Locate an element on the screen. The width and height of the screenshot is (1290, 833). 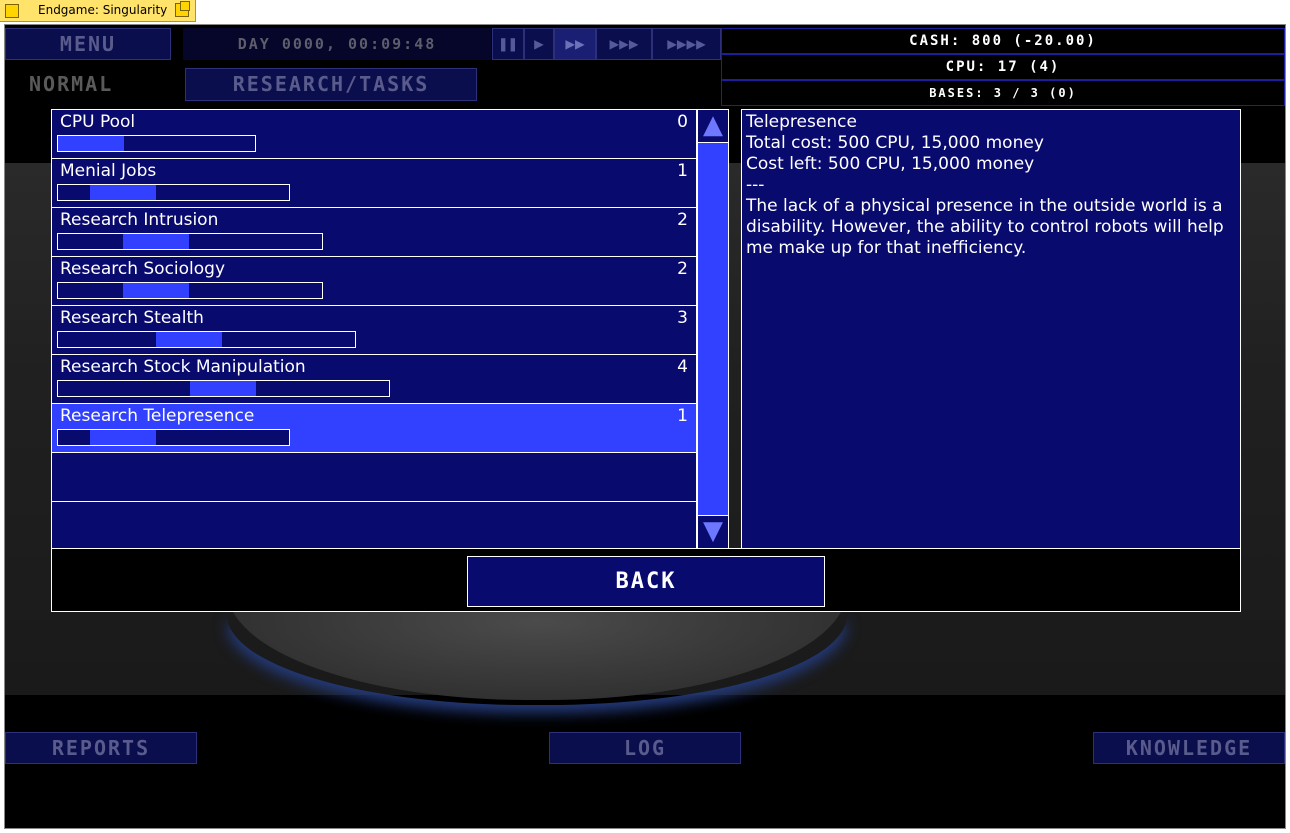
speed-4-button: ▶▶▶▶ is located at coordinates (686, 44).